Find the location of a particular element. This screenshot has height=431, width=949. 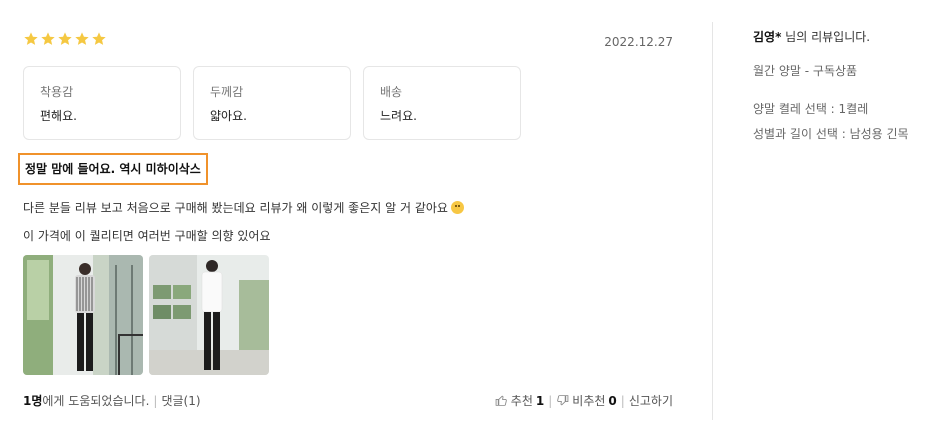

review-photos is located at coordinates (146, 315).